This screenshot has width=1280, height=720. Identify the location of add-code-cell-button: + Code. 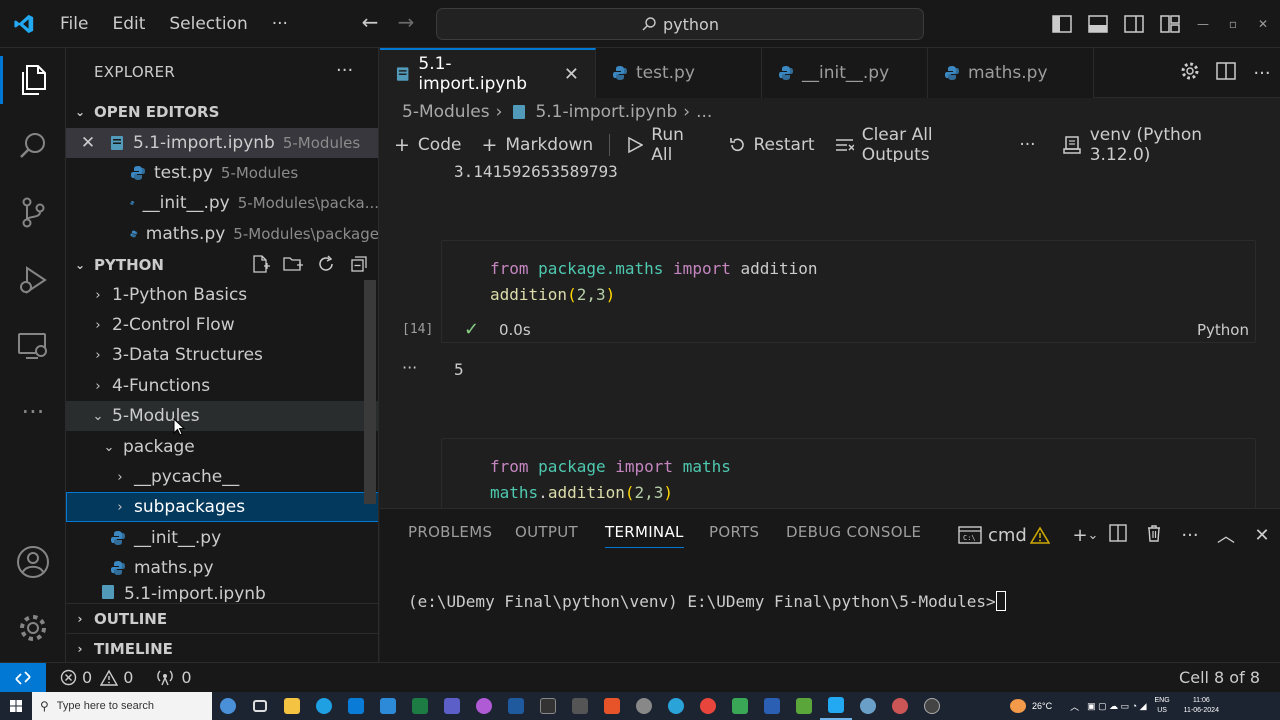
(427, 145).